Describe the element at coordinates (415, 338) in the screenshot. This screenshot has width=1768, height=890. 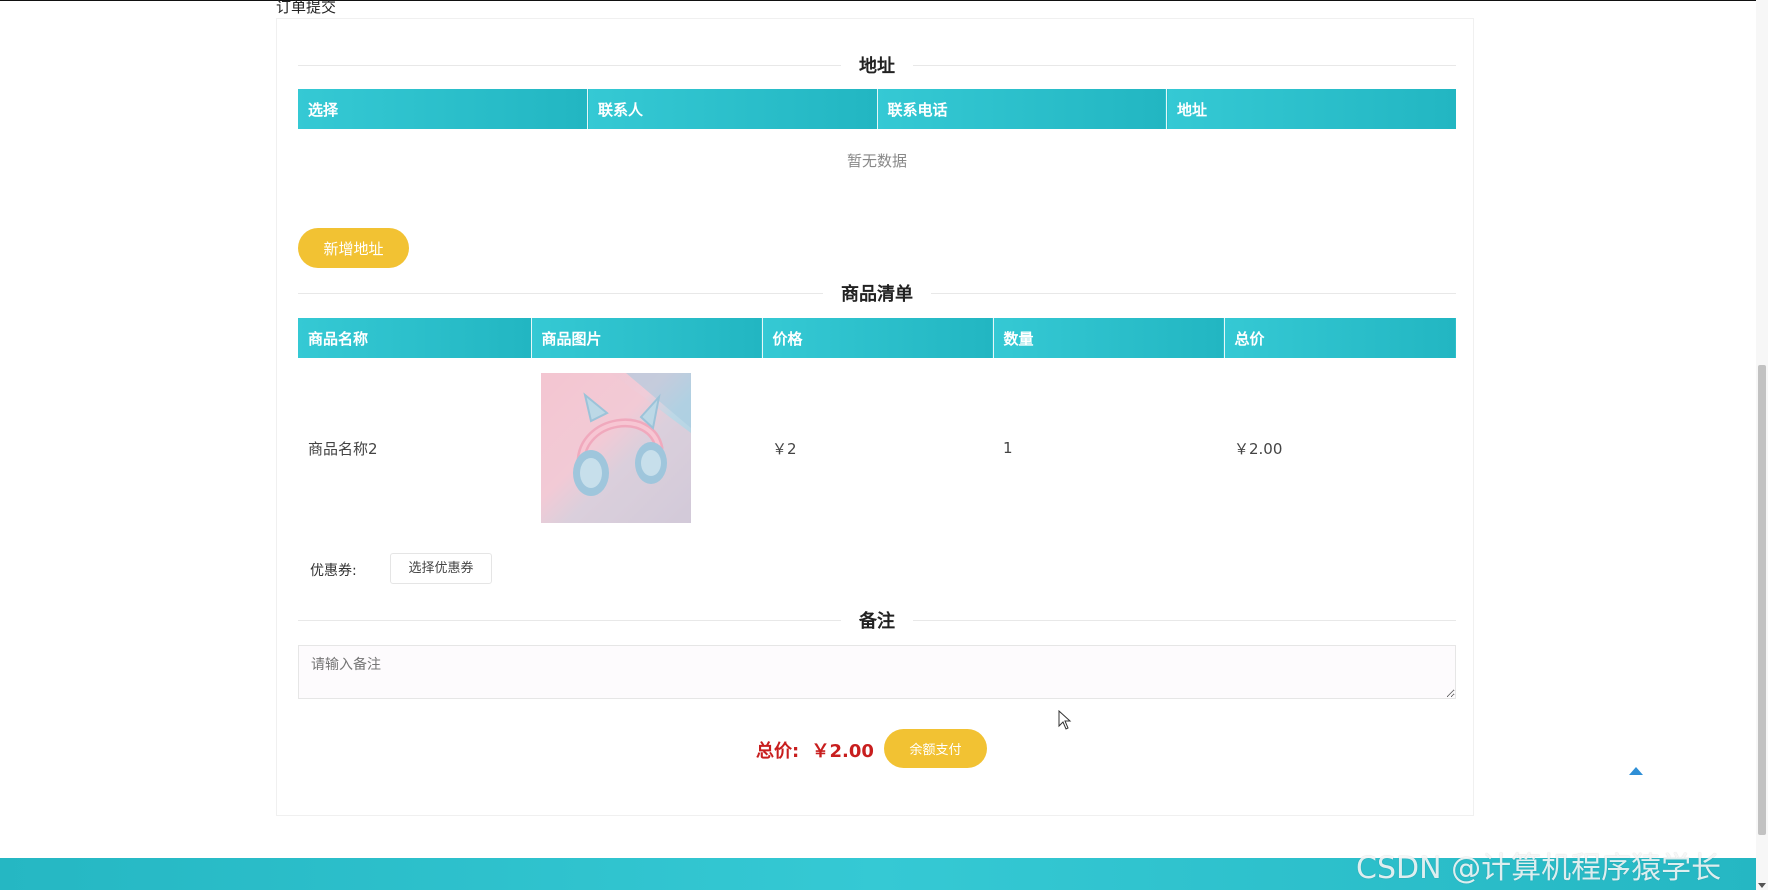
I see `column-header-name: 商品名称` at that location.